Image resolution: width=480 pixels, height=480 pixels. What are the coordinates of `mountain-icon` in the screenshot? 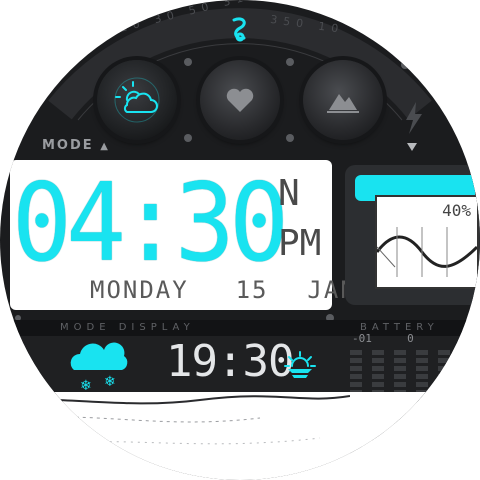 It's located at (343, 103).